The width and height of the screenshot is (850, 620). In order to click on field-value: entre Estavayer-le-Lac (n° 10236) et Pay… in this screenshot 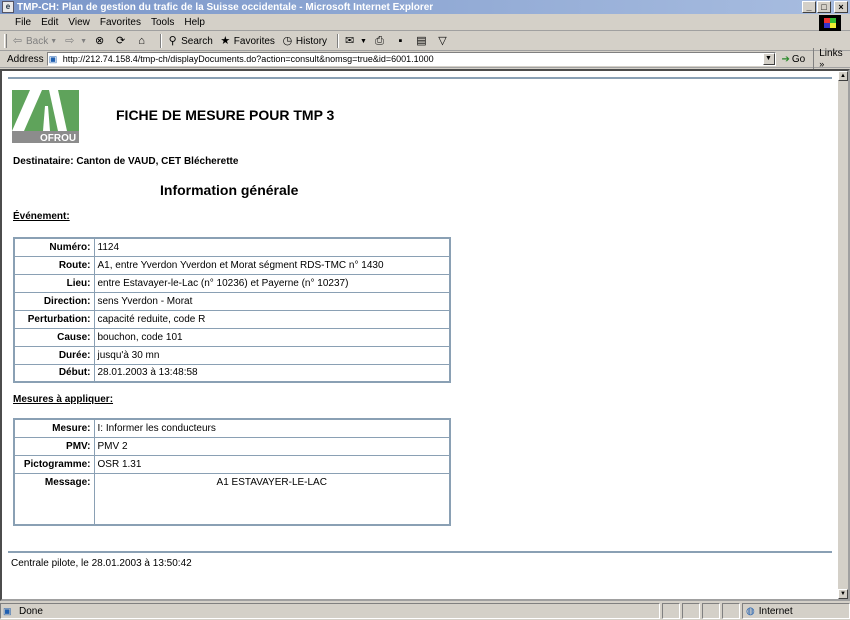, I will do `click(272, 283)`.